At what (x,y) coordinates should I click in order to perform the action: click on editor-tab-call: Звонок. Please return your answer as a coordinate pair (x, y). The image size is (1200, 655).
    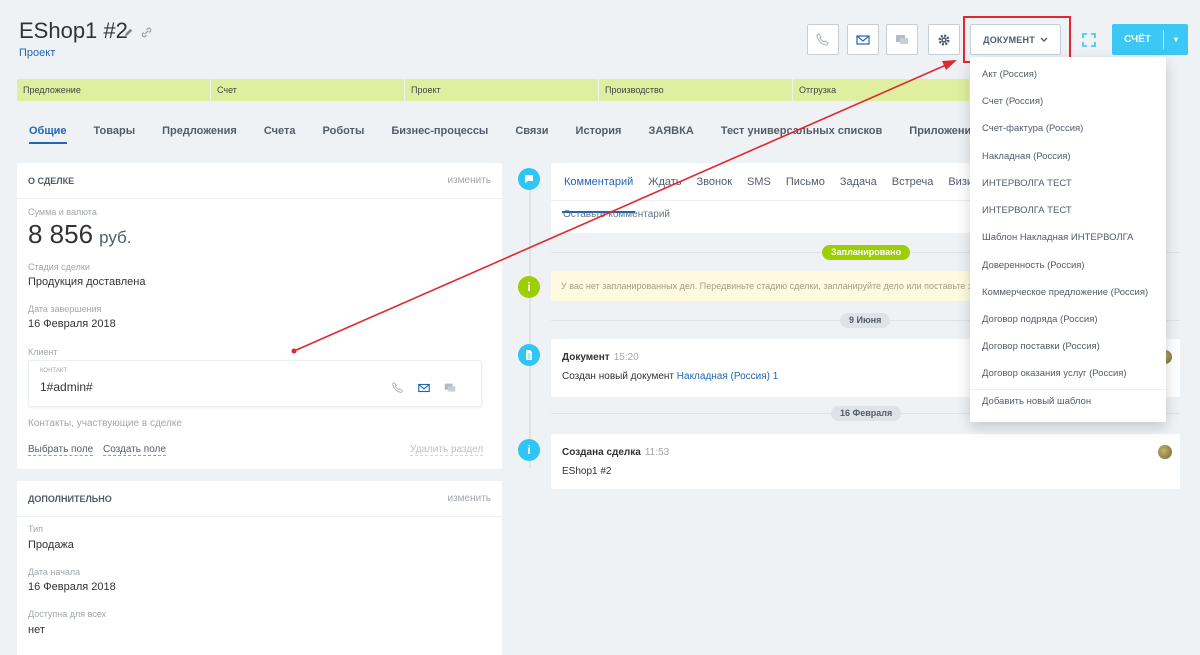
    Looking at the image, I should click on (715, 188).